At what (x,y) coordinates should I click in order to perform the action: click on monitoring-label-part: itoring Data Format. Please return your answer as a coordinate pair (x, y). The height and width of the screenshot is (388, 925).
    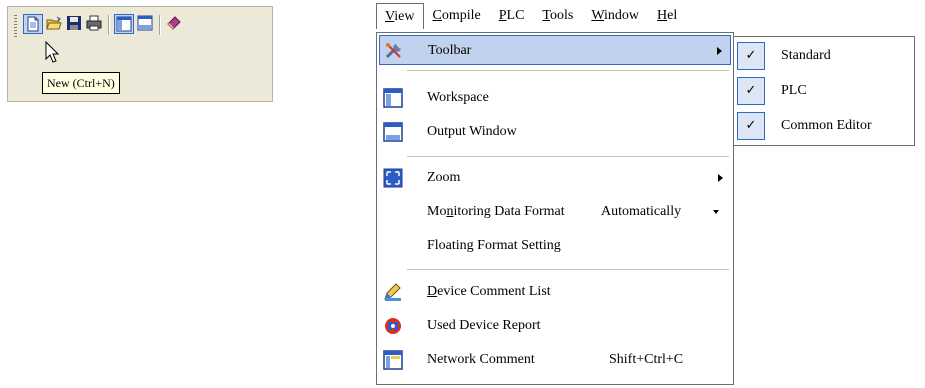
    Looking at the image, I should click on (509, 211).